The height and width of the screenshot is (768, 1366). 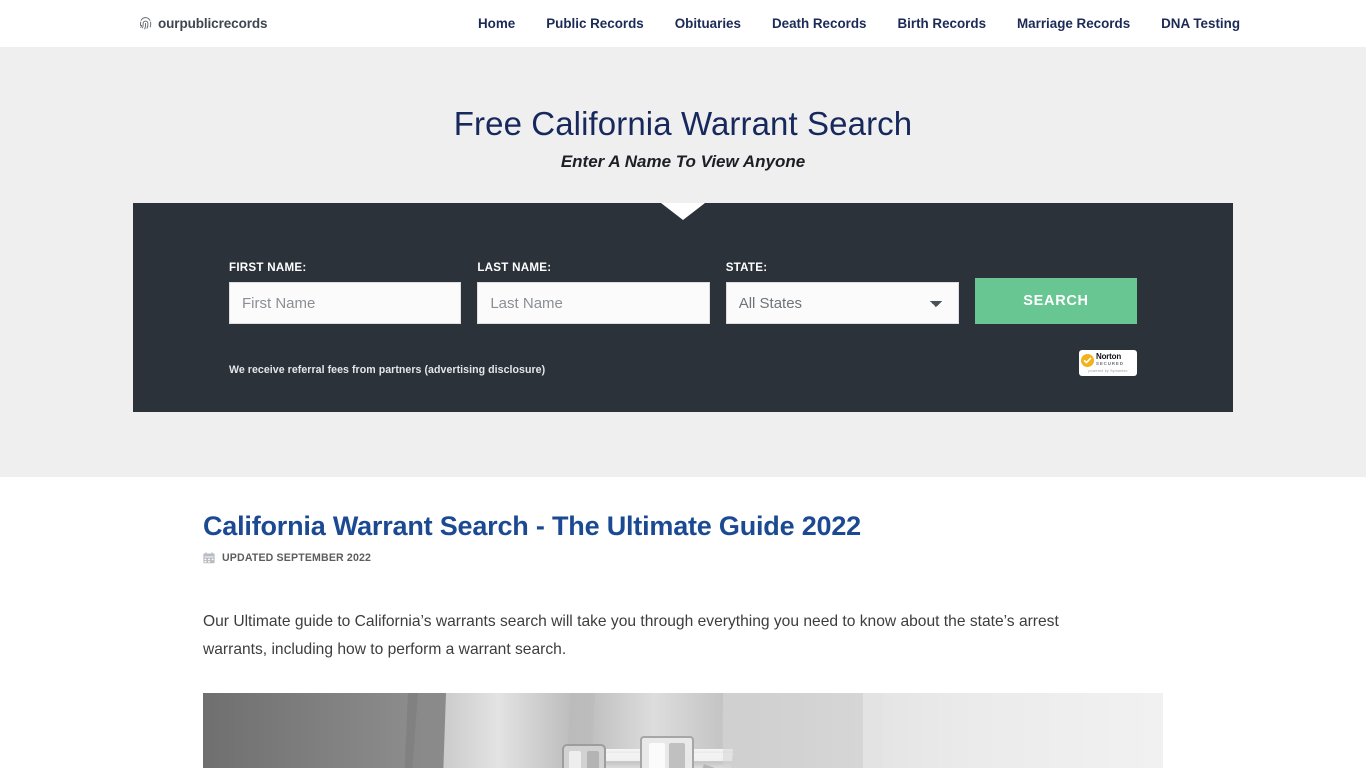 I want to click on nav-item-obituaries: Obituaries, so click(x=708, y=24).